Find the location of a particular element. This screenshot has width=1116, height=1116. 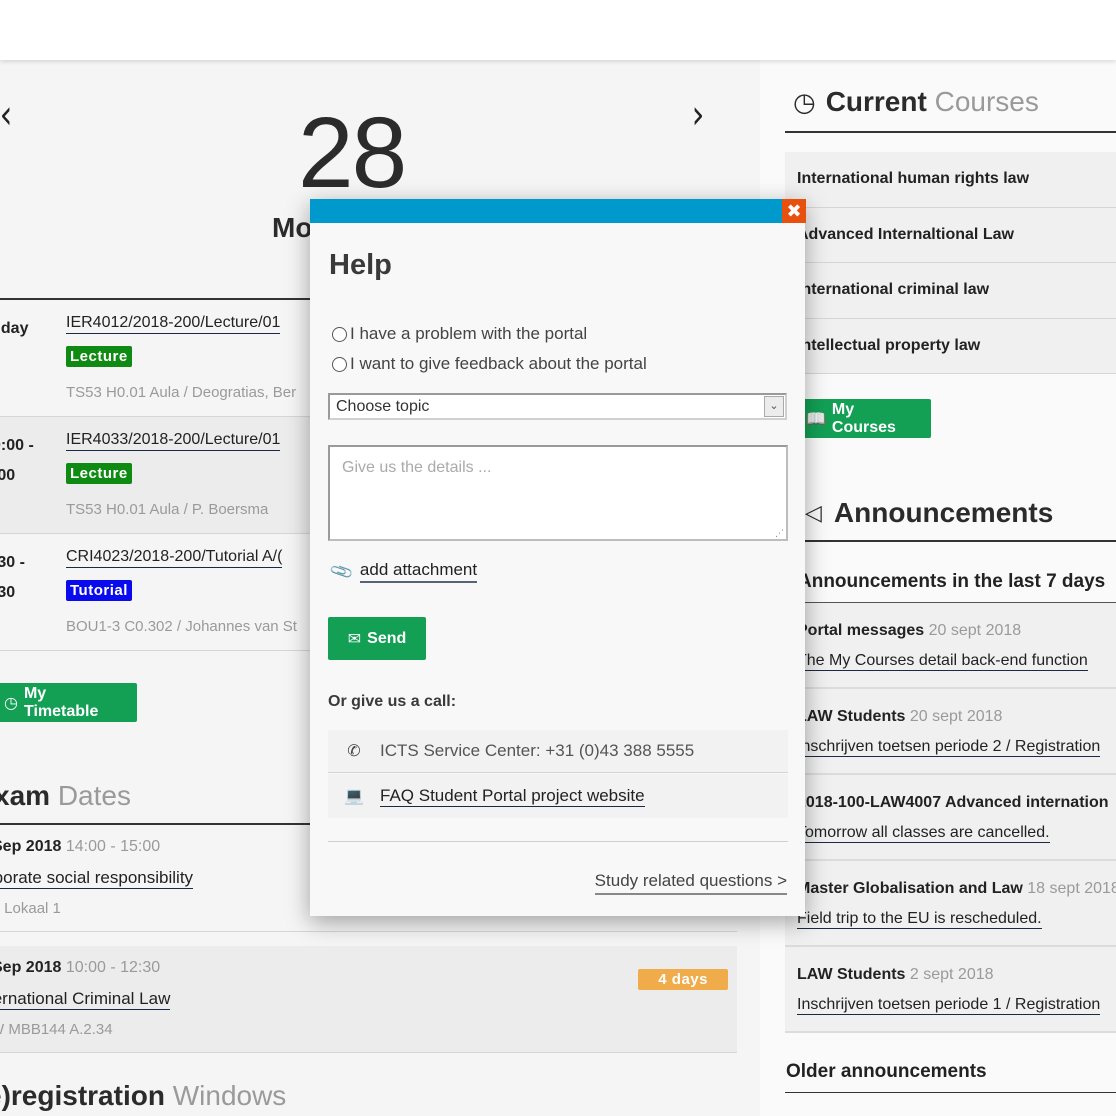

announcement-link: The My Courses detail back-end function is located at coordinates (942, 661).